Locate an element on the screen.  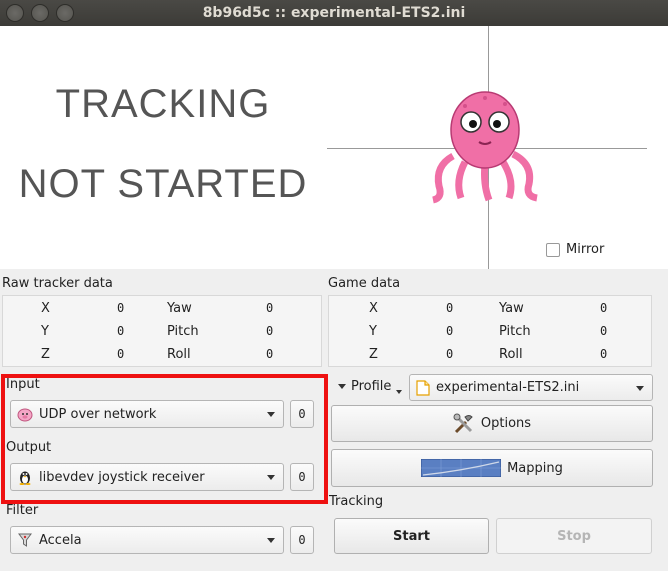
game-y-label: Y is located at coordinates (373, 331).